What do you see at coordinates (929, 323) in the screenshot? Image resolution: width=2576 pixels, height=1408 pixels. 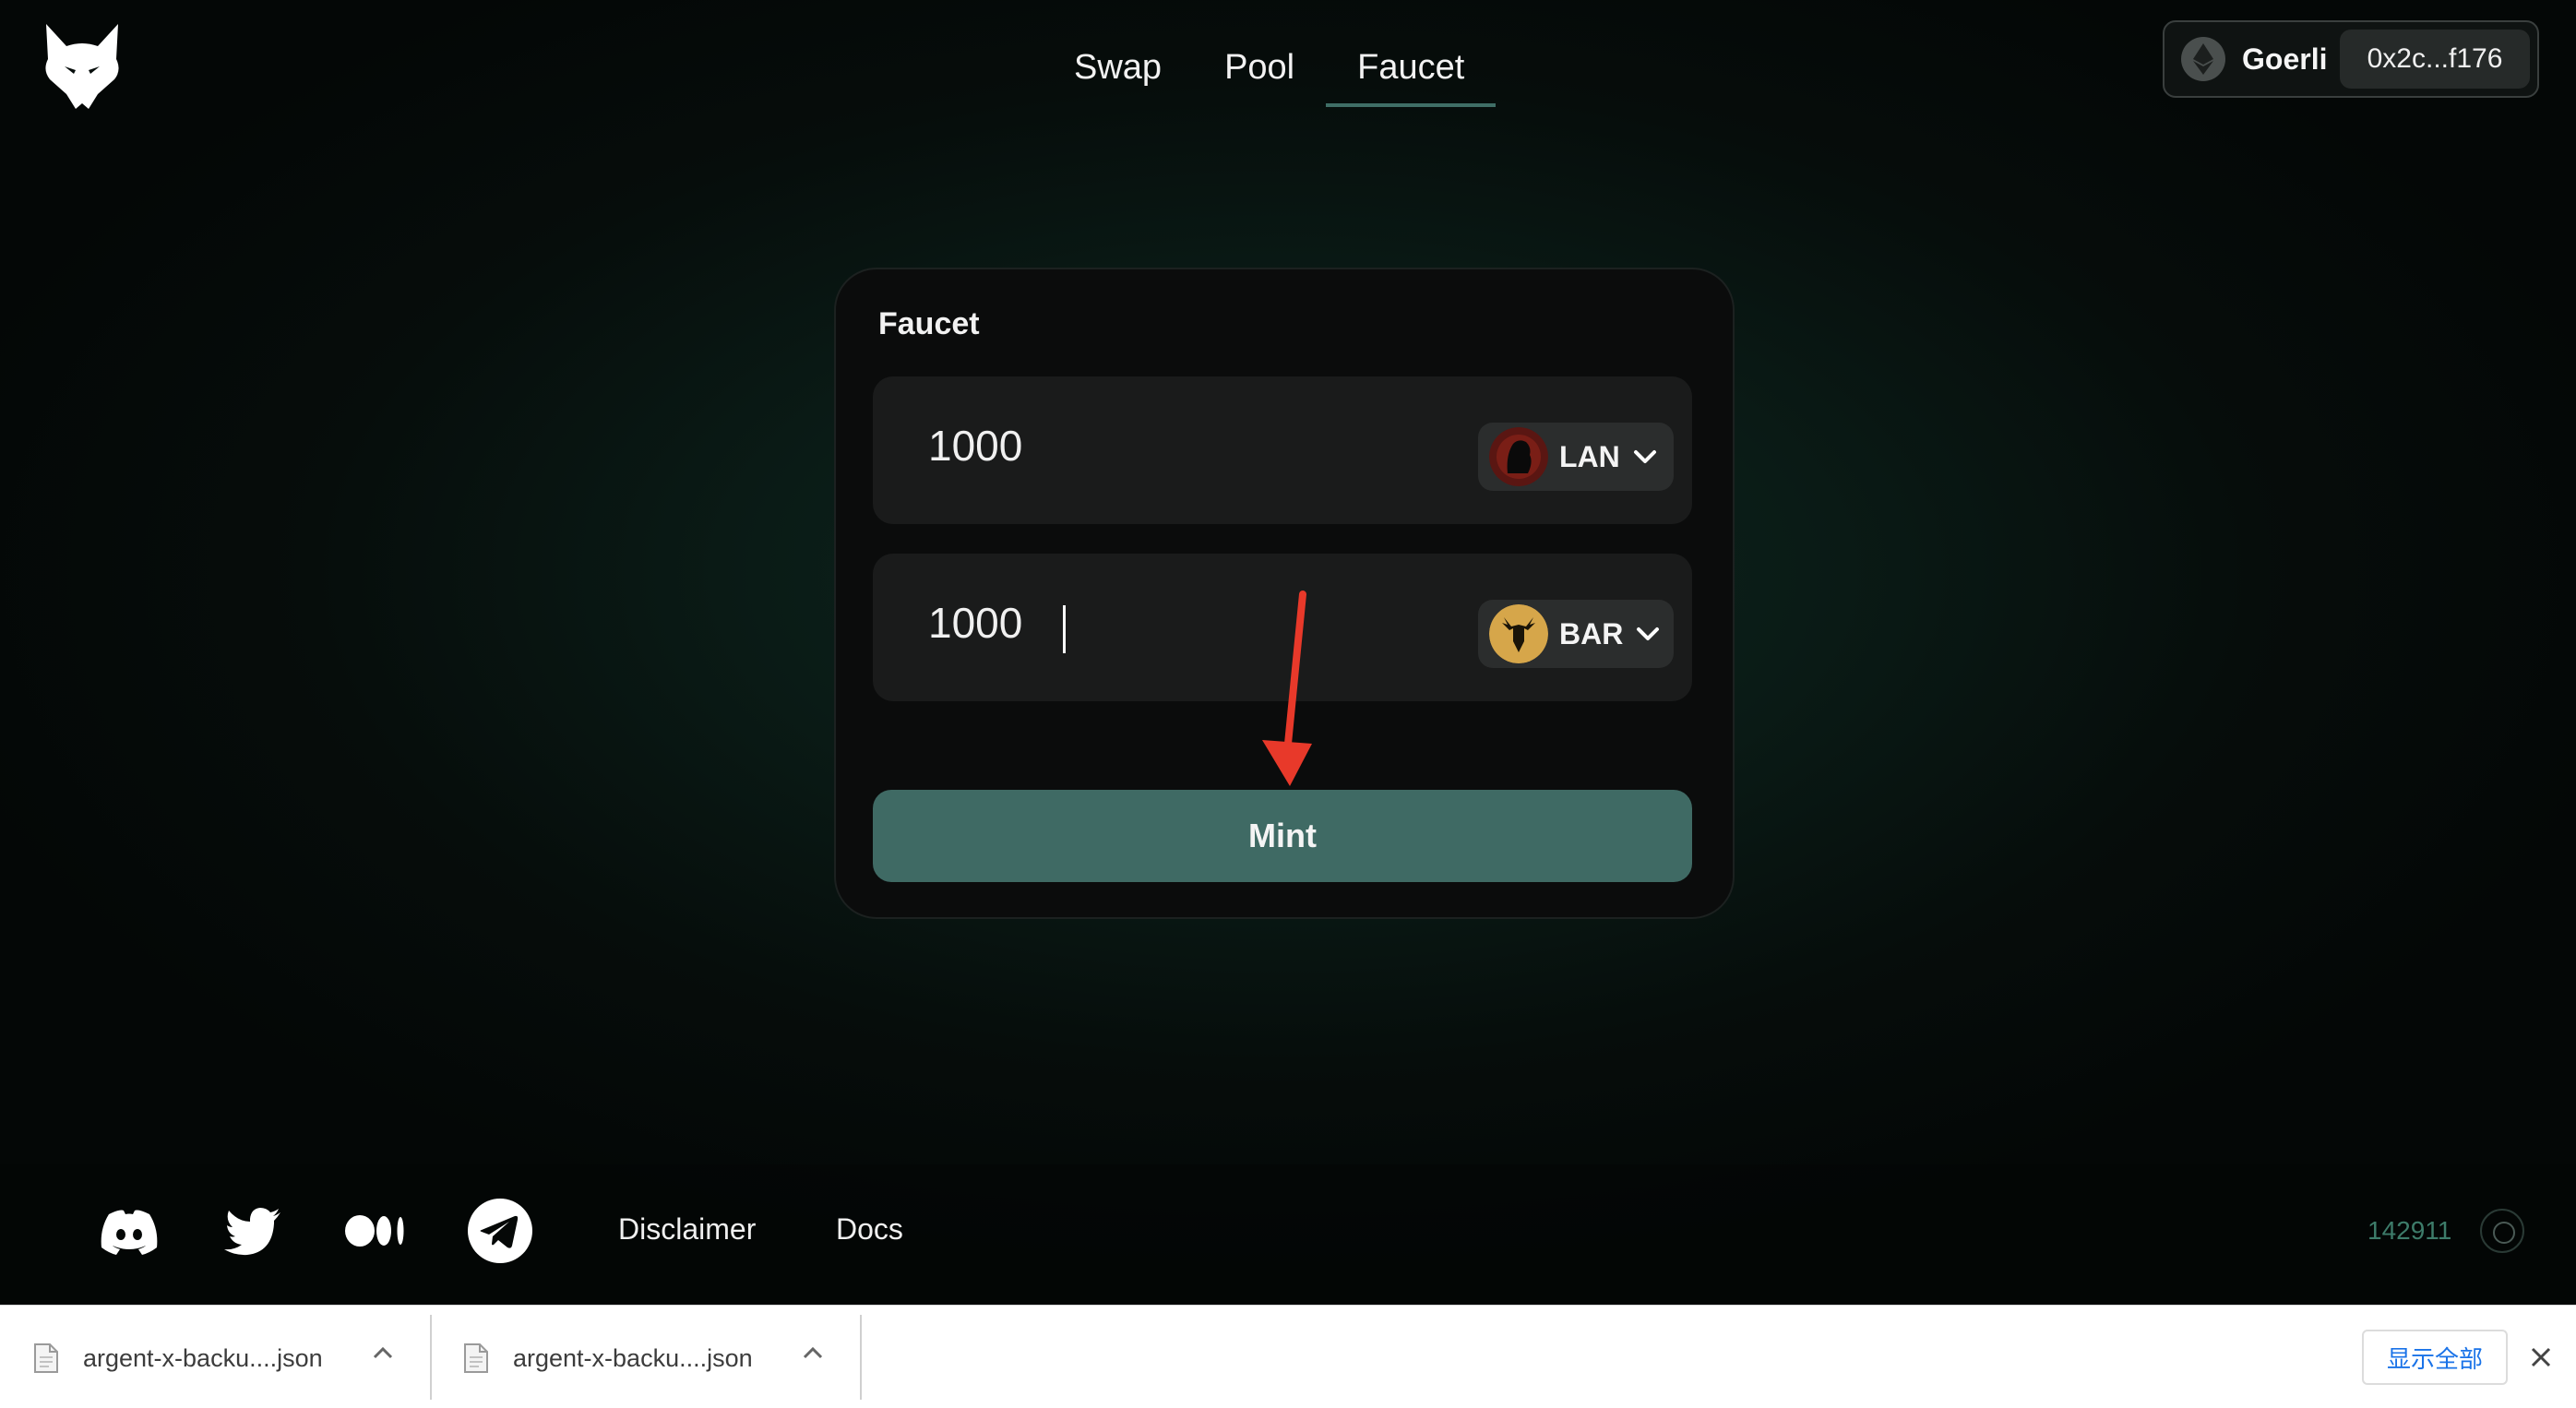 I see `card-title: Faucet` at bounding box center [929, 323].